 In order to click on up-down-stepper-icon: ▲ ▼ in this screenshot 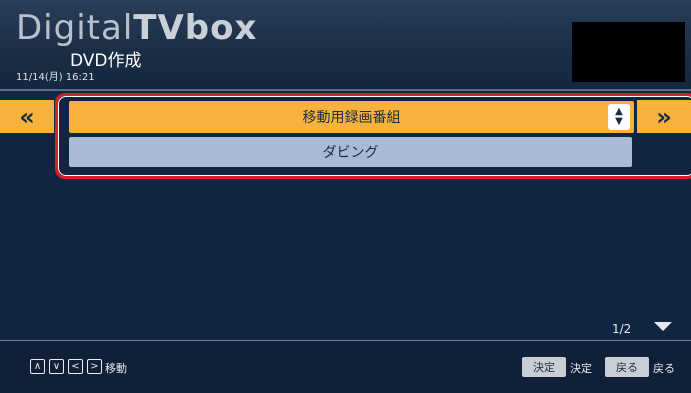, I will do `click(619, 117)`.